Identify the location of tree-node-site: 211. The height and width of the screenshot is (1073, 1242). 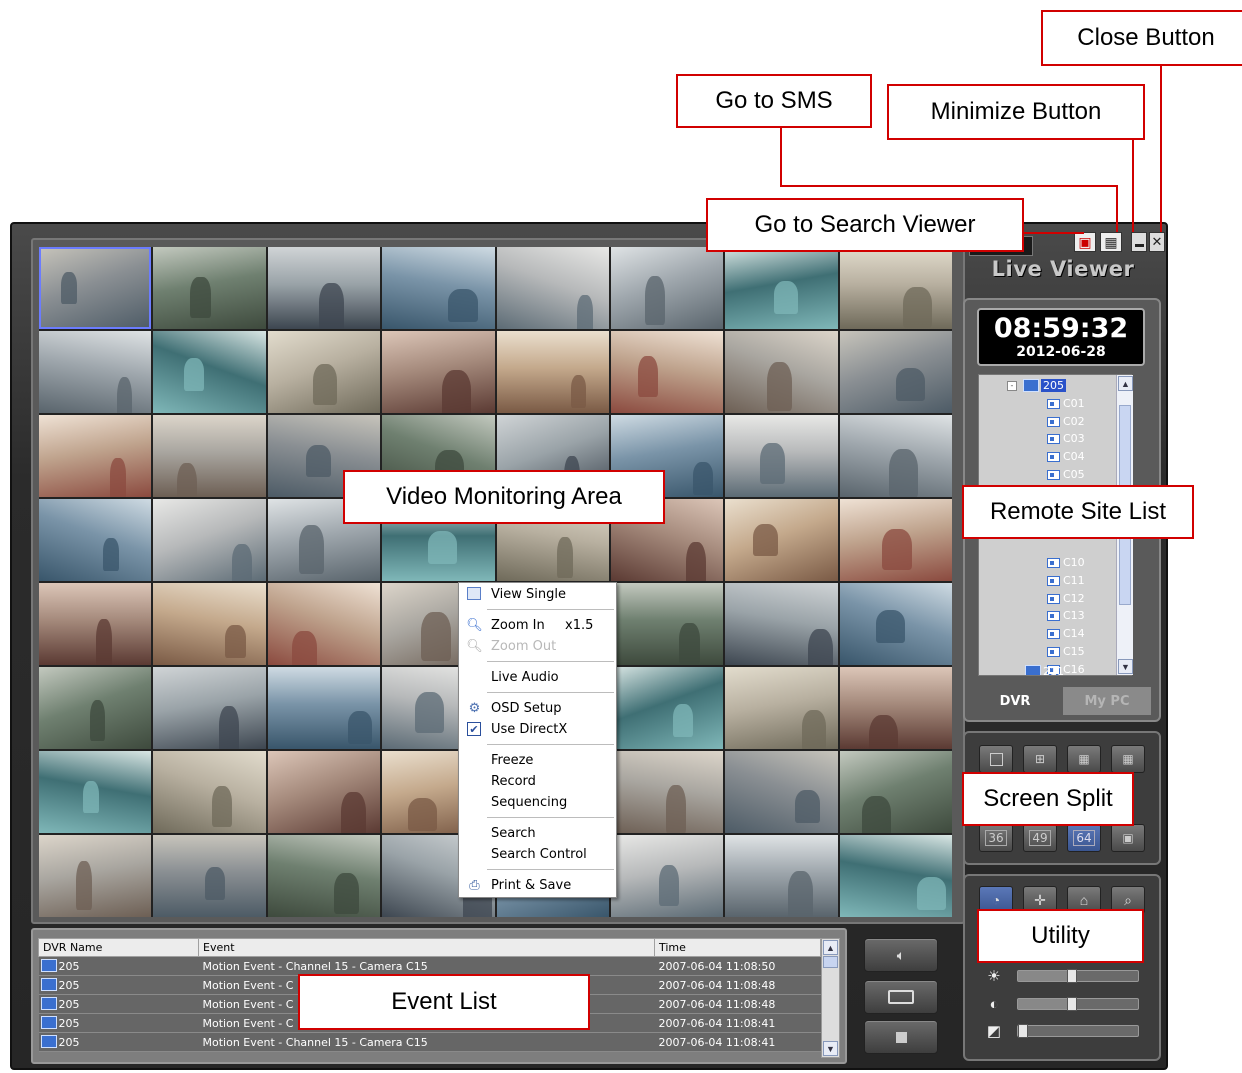
(1044, 669).